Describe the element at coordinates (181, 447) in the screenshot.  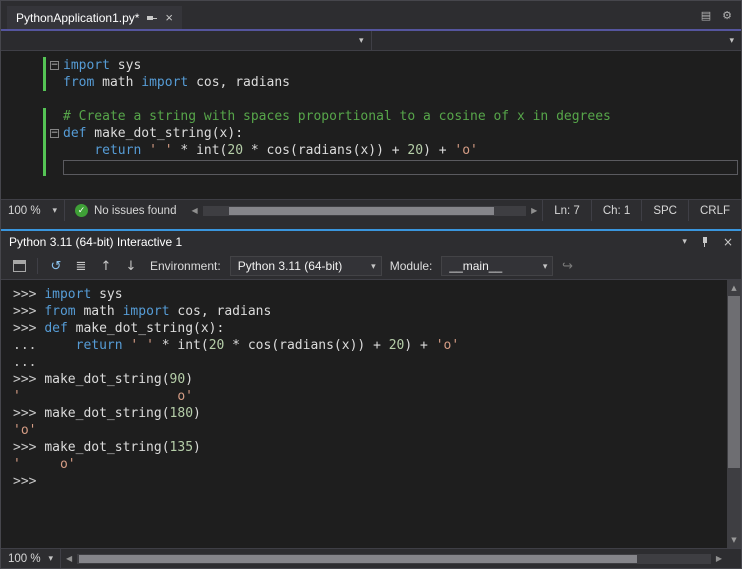
I see `code-token: 135` at that location.